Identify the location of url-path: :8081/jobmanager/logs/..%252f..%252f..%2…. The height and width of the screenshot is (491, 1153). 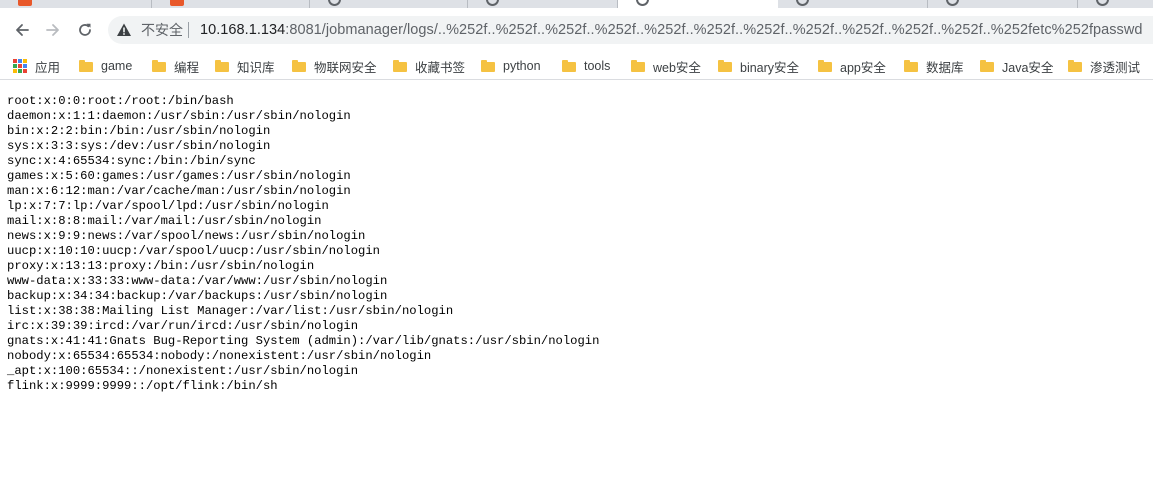
(714, 30).